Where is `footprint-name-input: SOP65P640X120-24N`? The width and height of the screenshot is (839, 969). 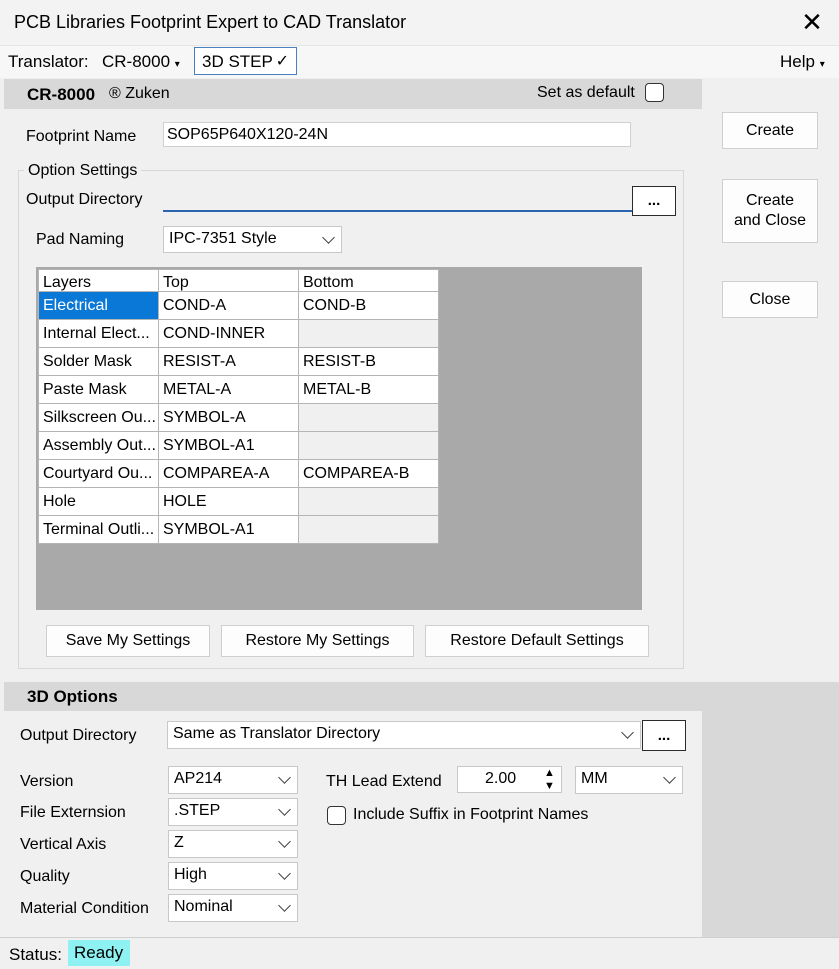 footprint-name-input: SOP65P640X120-24N is located at coordinates (397, 134).